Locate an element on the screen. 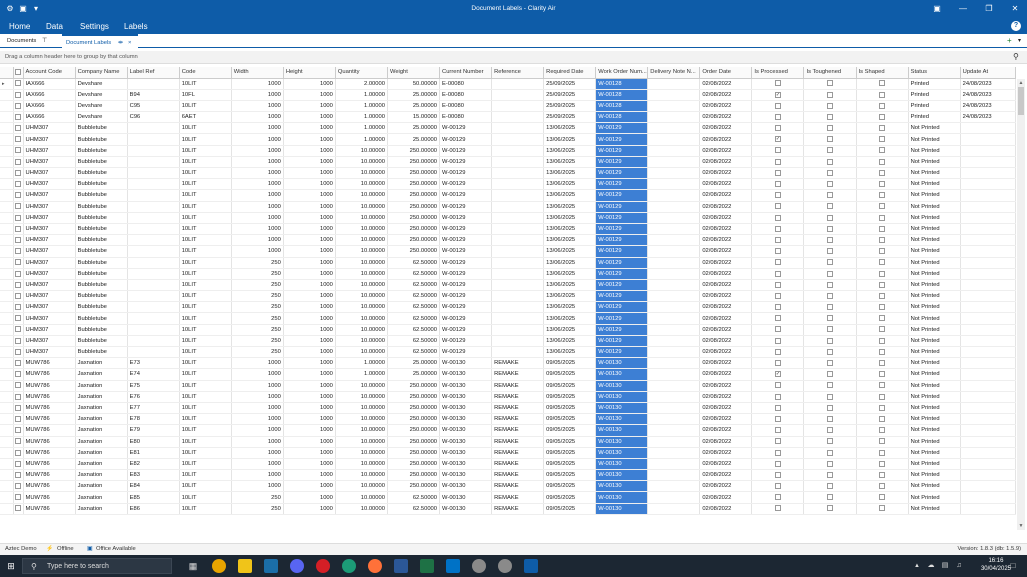 This screenshot has width=1027, height=577. row-indicator: ▸ is located at coordinates (7, 84).